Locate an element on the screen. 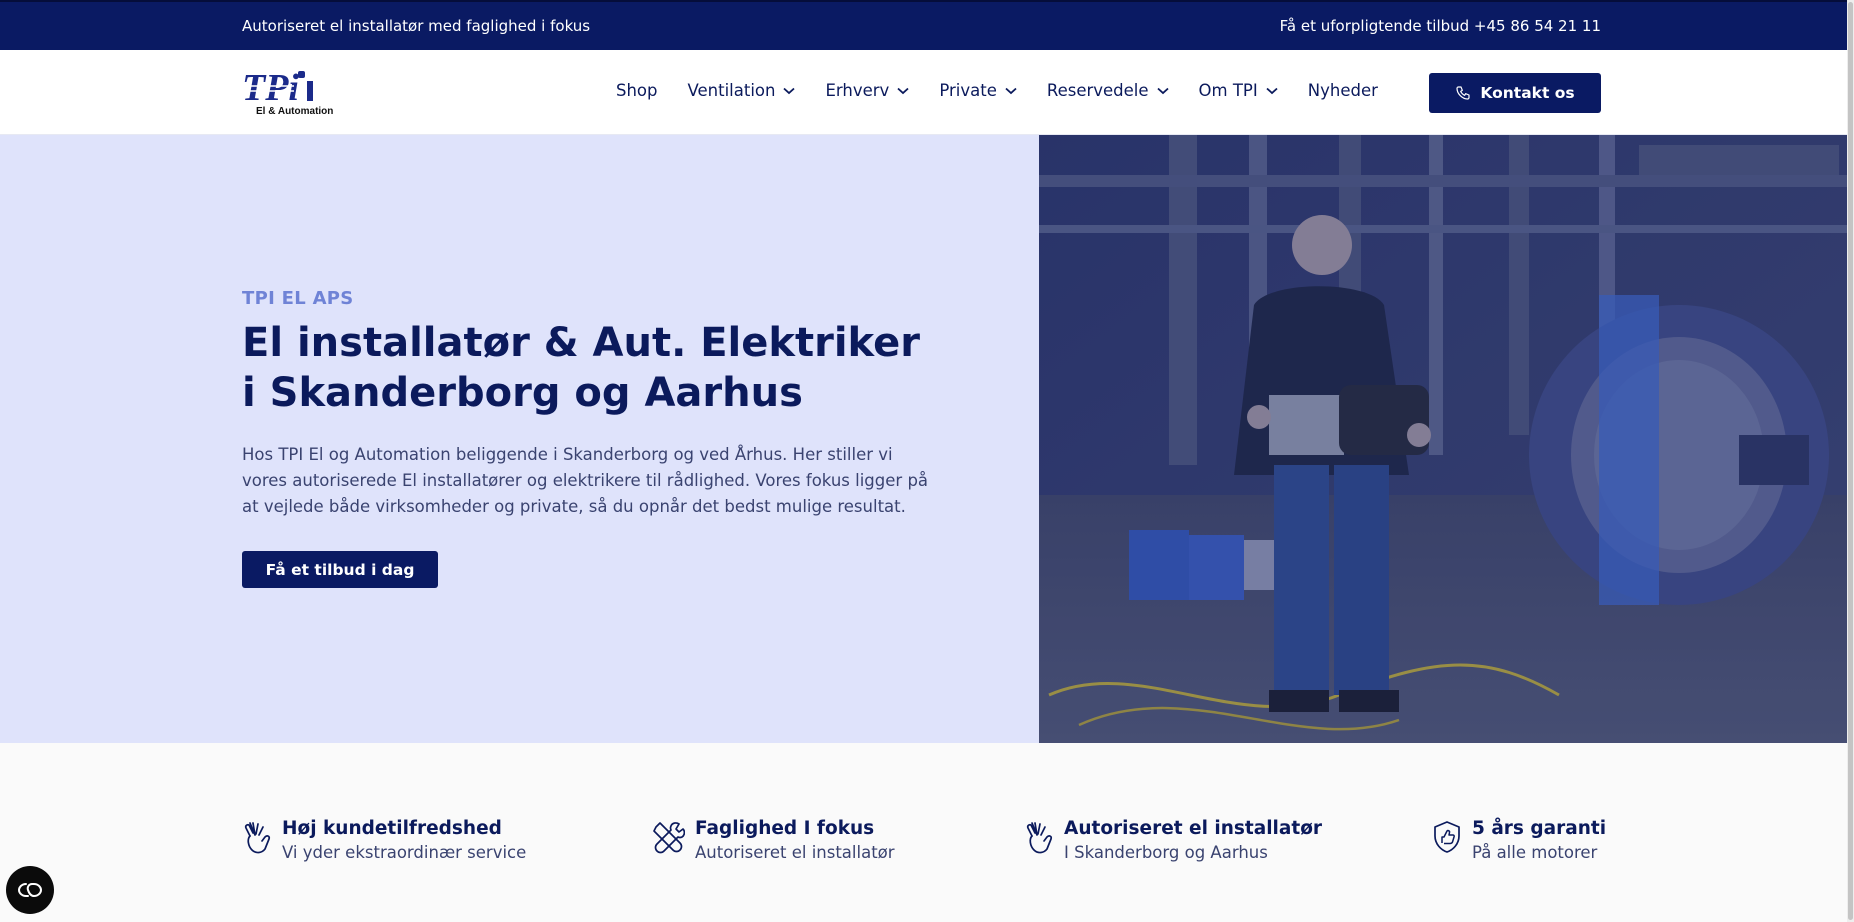 This screenshot has width=1854, height=922. nav-item-shop: Shop is located at coordinates (637, 90).